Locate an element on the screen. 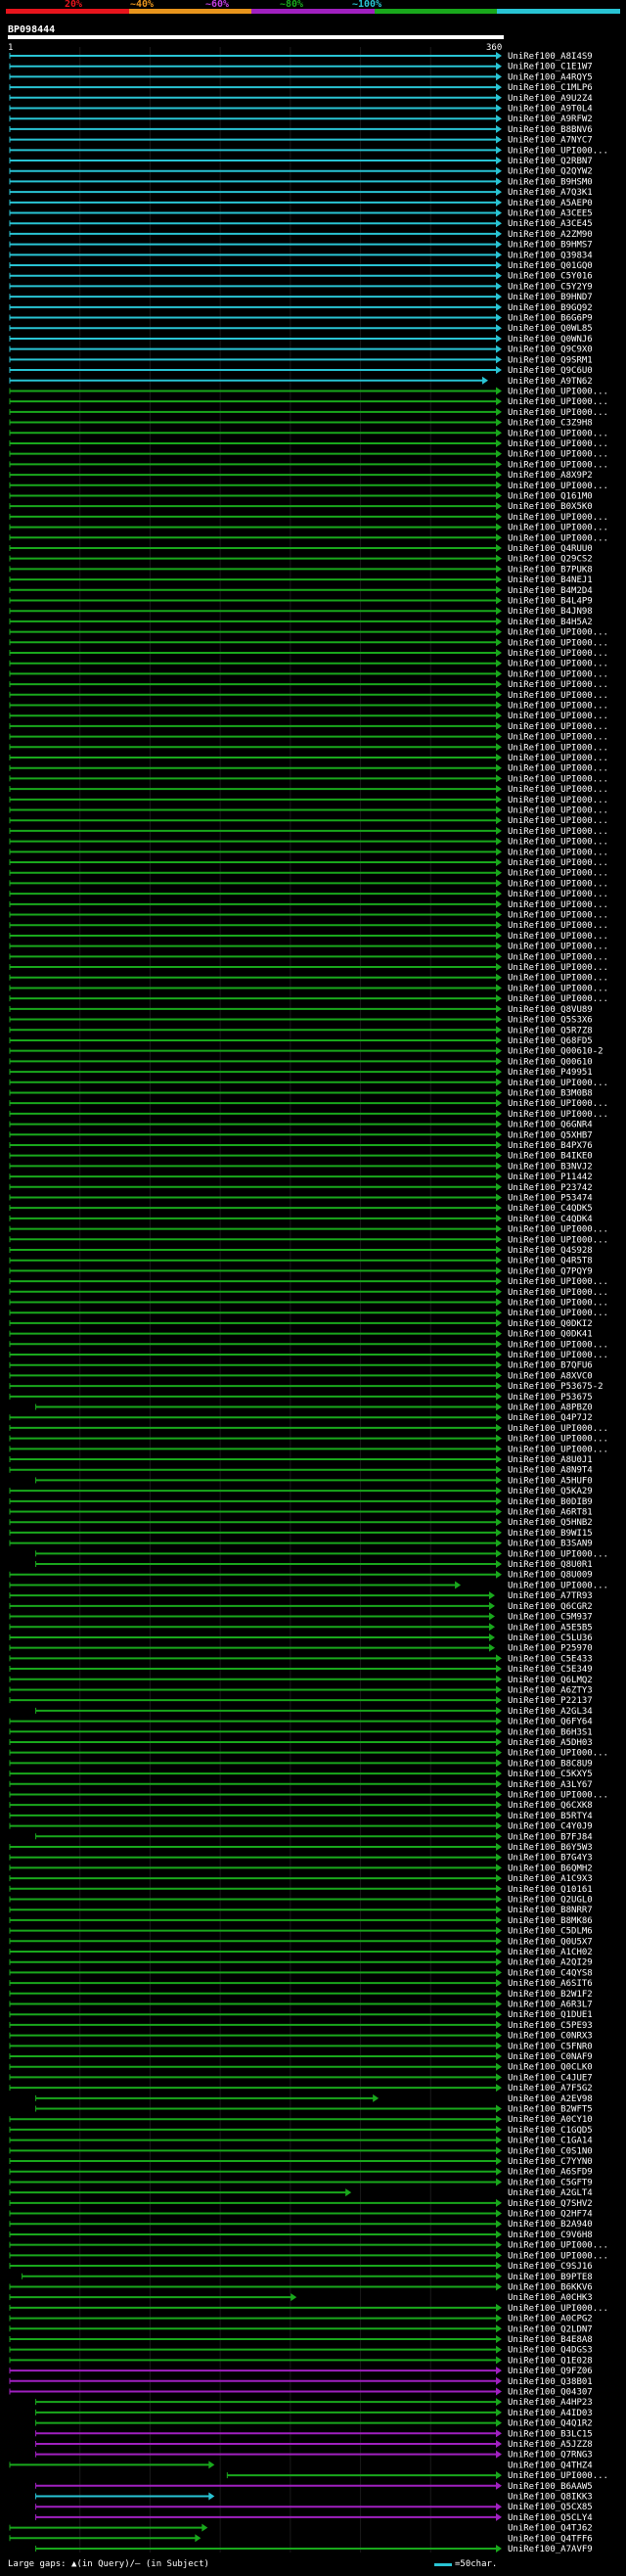 This screenshot has height=2576, width=626. hit-label: UniRef100_Q00610-2 is located at coordinates (556, 1052).